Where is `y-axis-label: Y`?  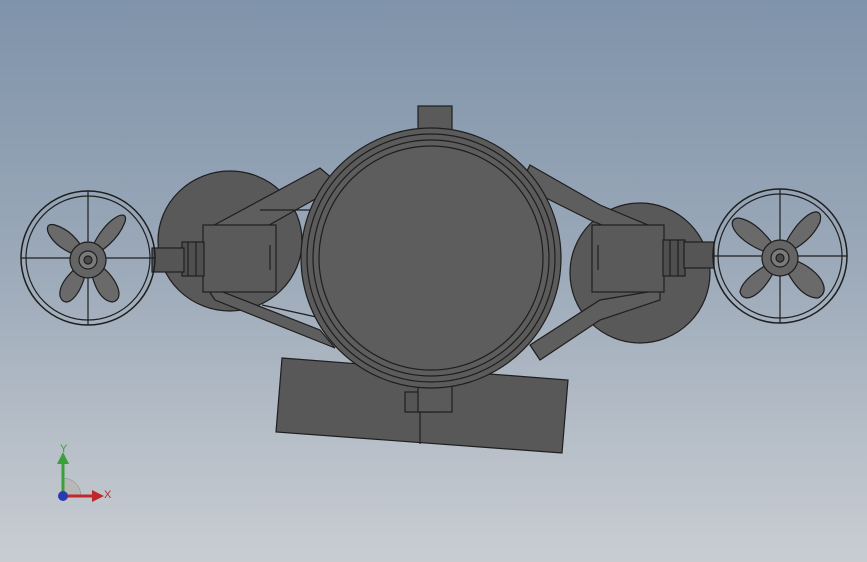 y-axis-label: Y is located at coordinates (64, 449).